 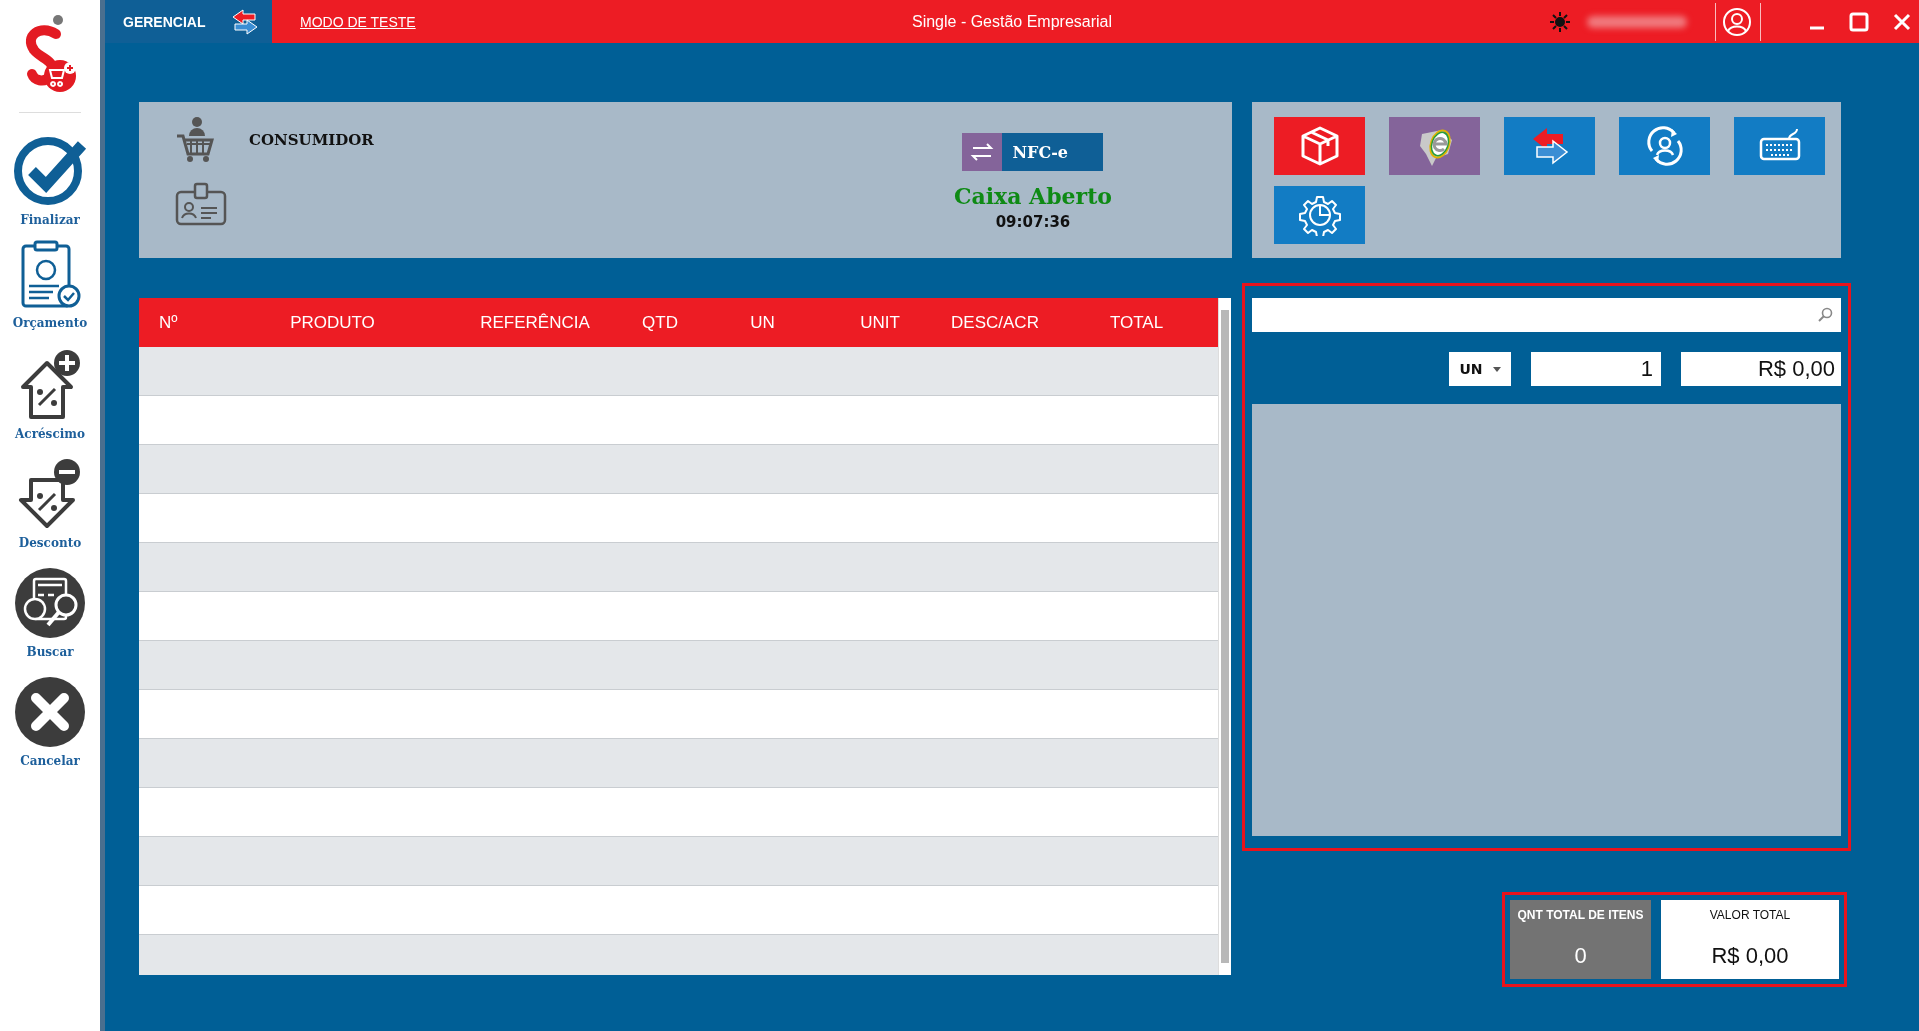 I want to click on gear-chart-icon, so click(x=1319, y=215).